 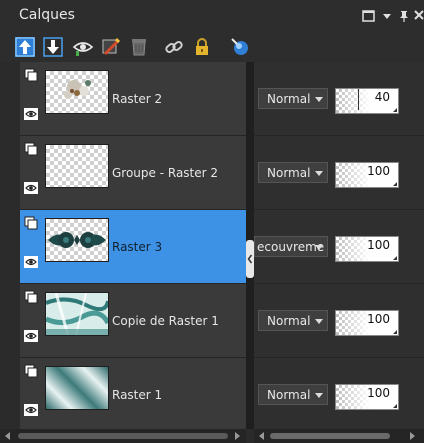 I want to click on texture-thumbnail-image, so click(x=77, y=314).